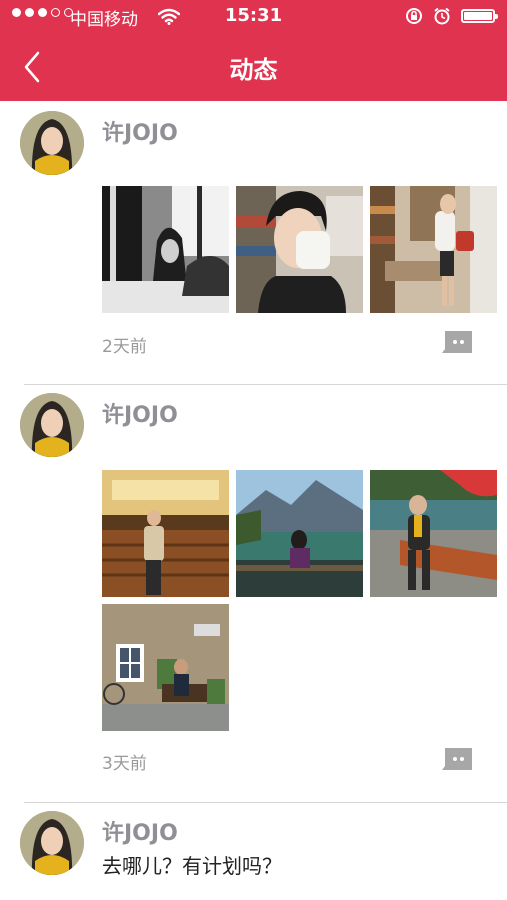  What do you see at coordinates (253, 17) in the screenshot?
I see `status-bar: 中国移动 15:31` at bounding box center [253, 17].